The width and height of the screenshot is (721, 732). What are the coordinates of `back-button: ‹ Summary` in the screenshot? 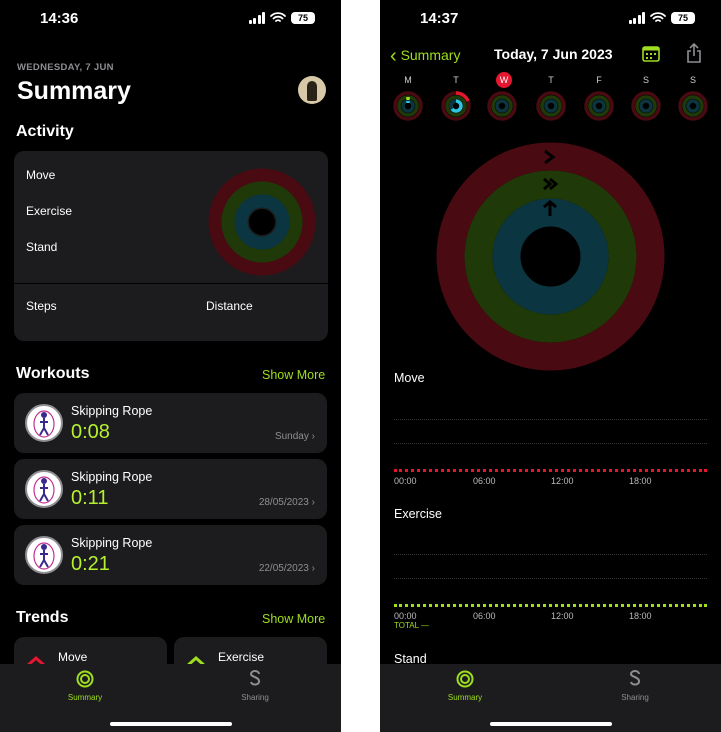 It's located at (425, 56).